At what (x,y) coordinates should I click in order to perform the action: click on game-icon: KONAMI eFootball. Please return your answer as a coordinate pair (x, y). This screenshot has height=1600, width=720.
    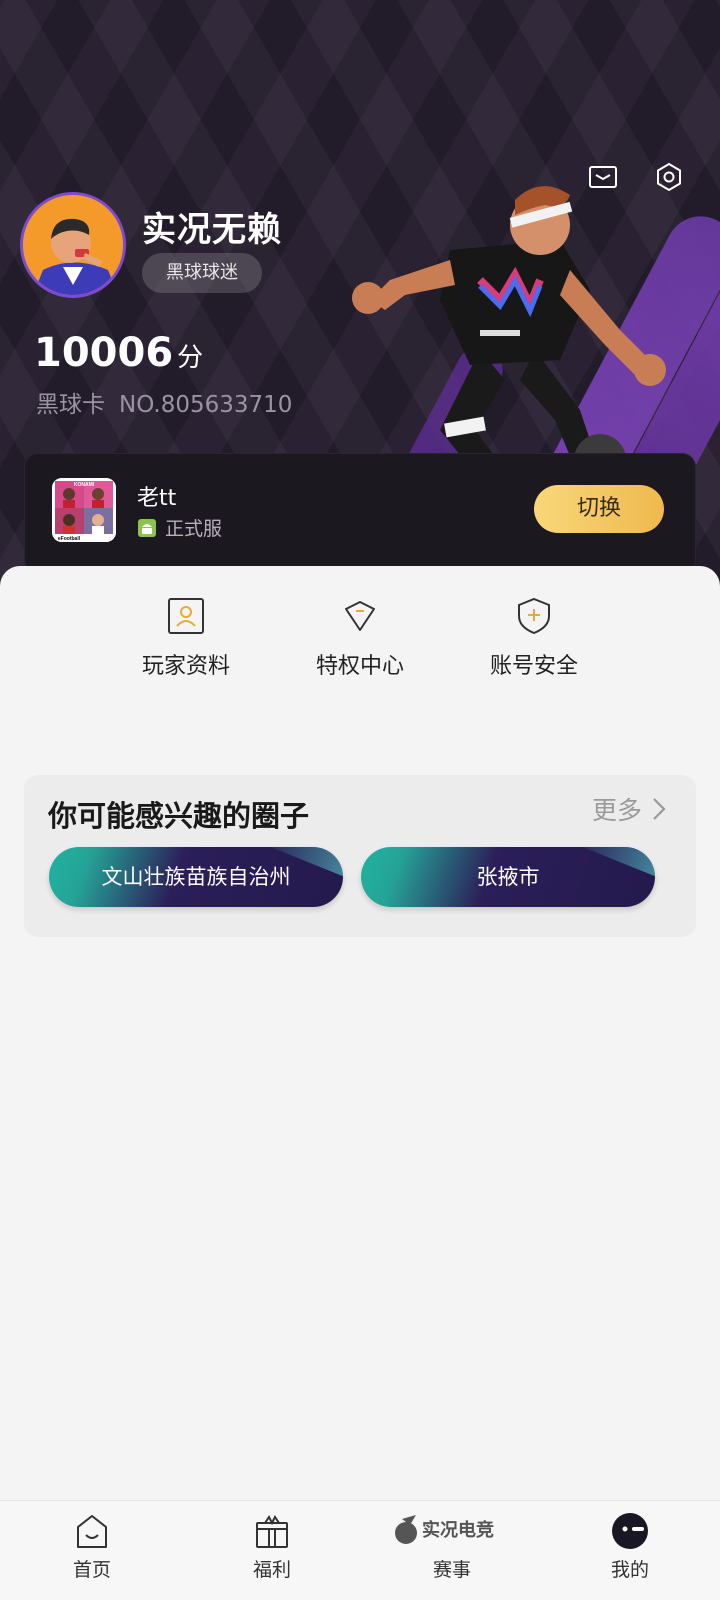
    Looking at the image, I should click on (84, 510).